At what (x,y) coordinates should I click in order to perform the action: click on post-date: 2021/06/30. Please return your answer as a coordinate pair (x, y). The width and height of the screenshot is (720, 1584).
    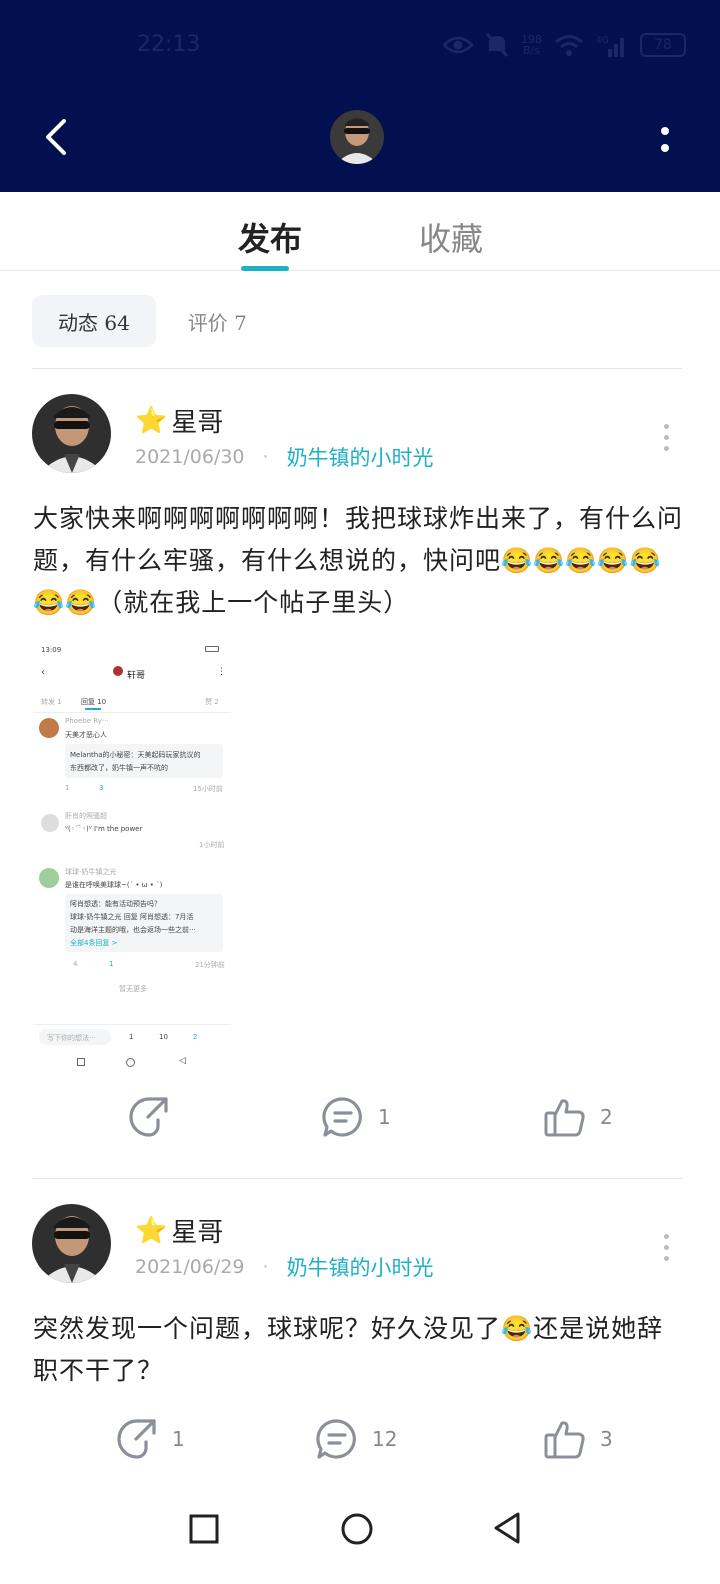
    Looking at the image, I should click on (190, 457).